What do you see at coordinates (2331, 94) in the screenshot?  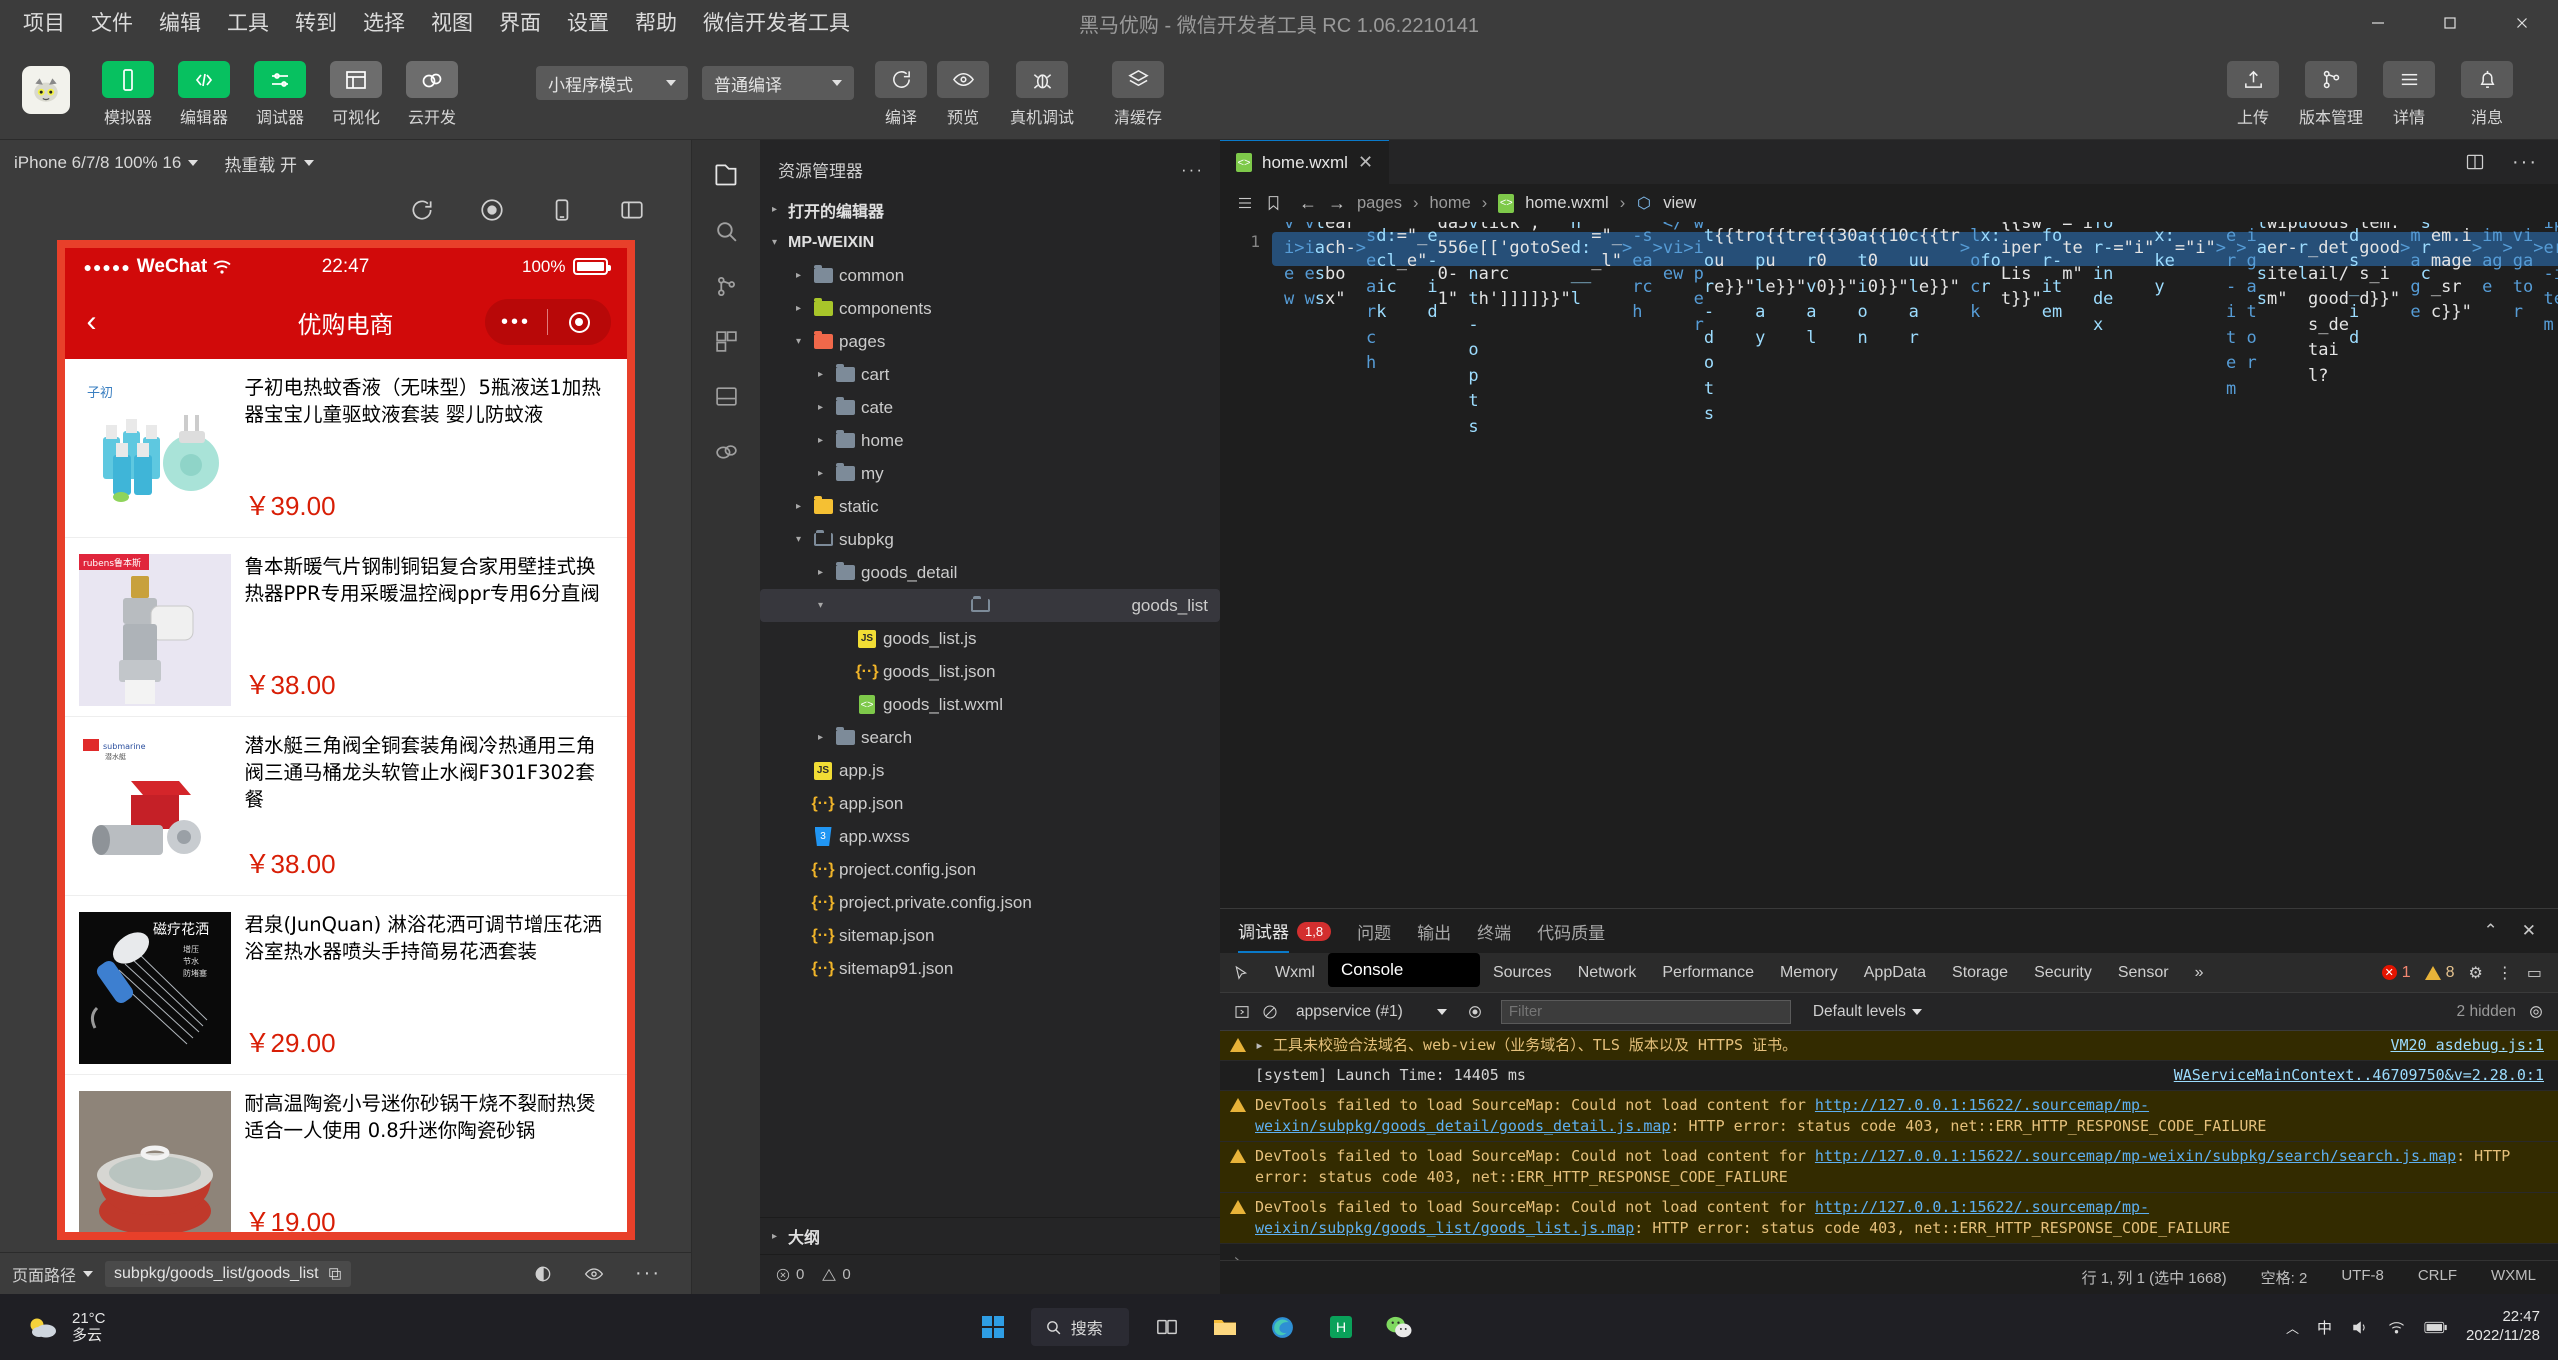 I see `toolbar-button-版本管理: 版本管理` at bounding box center [2331, 94].